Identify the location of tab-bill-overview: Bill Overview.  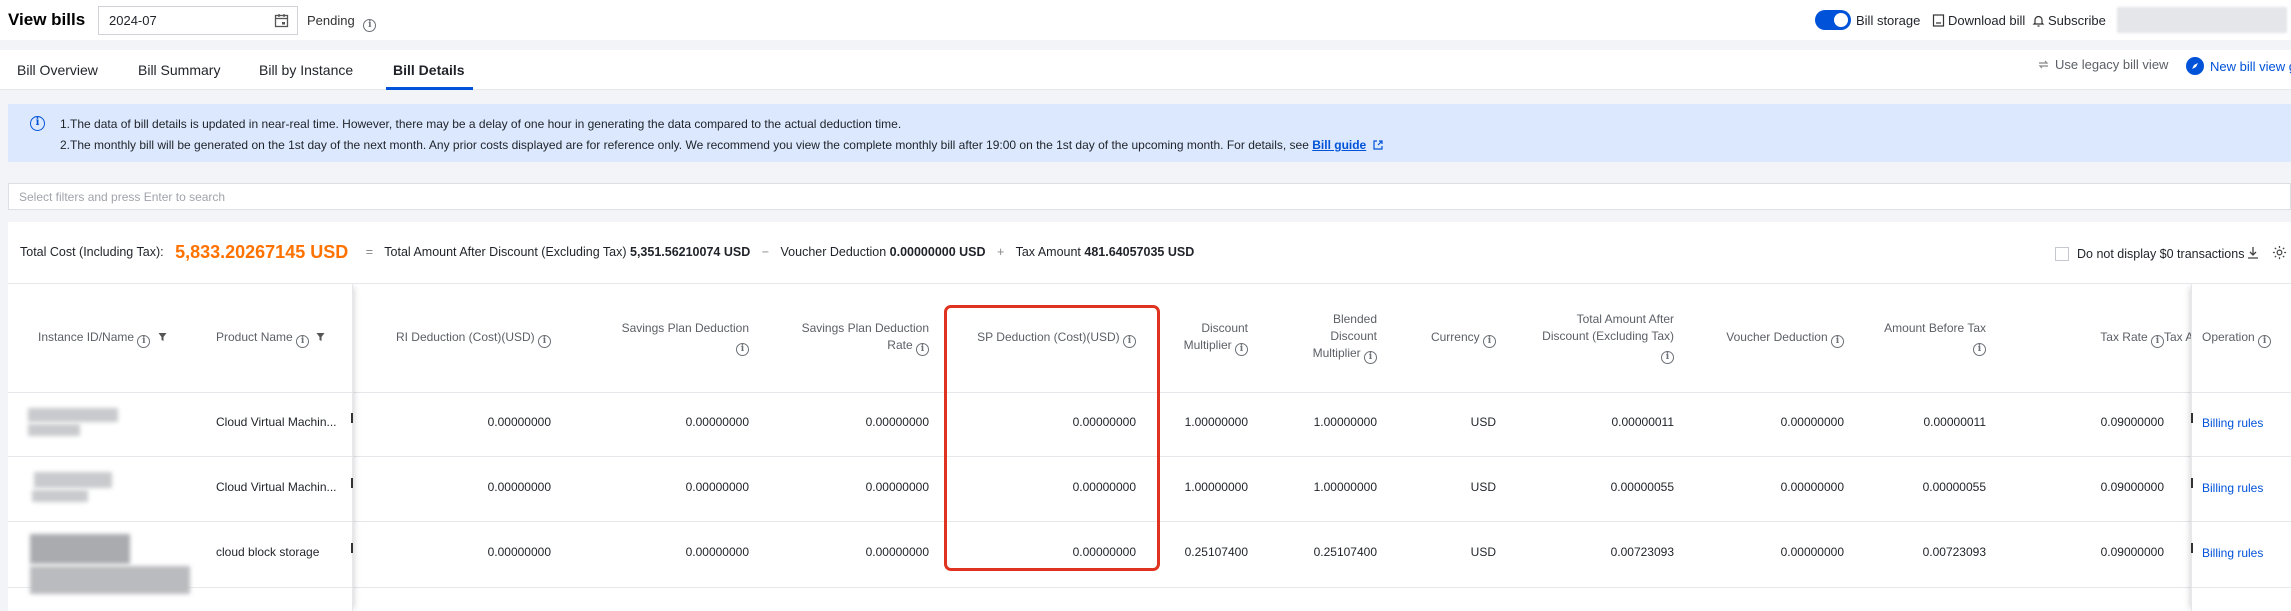
(57, 70).